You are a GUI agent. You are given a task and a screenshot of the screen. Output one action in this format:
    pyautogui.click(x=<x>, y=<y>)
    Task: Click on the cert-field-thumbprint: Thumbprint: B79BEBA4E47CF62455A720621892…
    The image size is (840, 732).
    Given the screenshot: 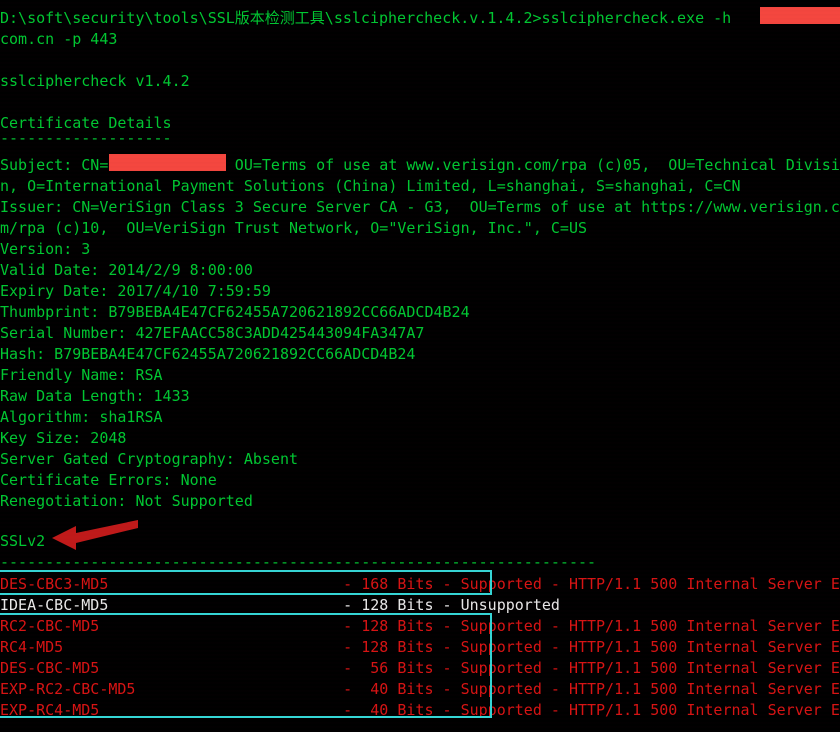 What is the action you would take?
    pyautogui.click(x=235, y=312)
    